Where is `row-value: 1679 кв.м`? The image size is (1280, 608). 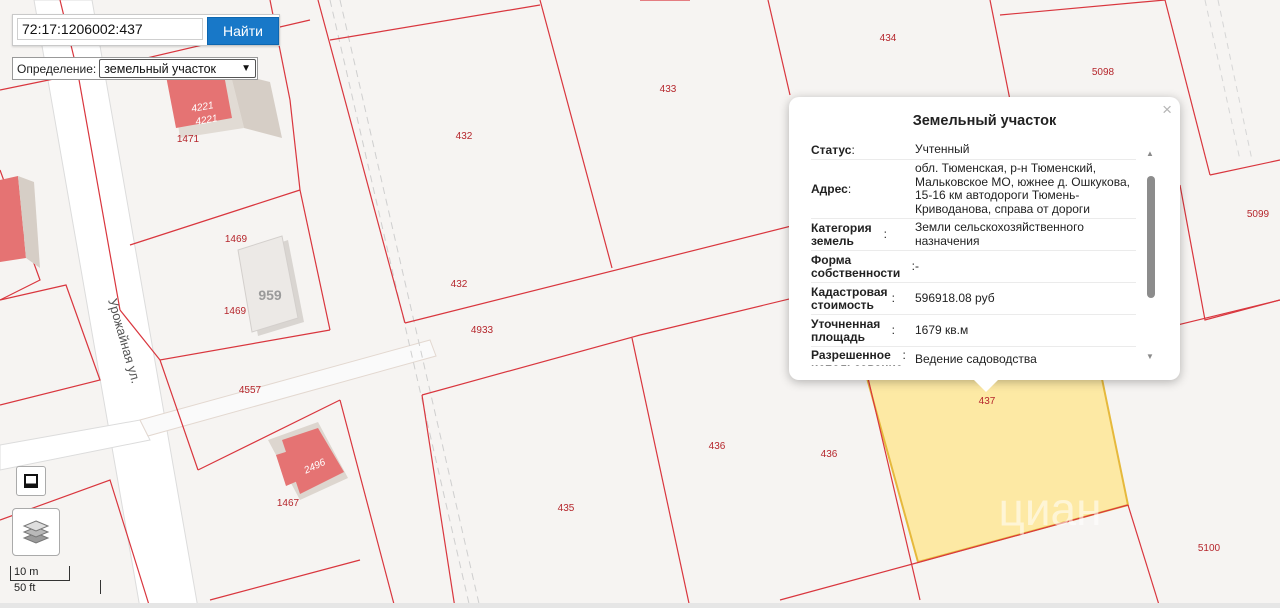 row-value: 1679 кв.м is located at coordinates (942, 329).